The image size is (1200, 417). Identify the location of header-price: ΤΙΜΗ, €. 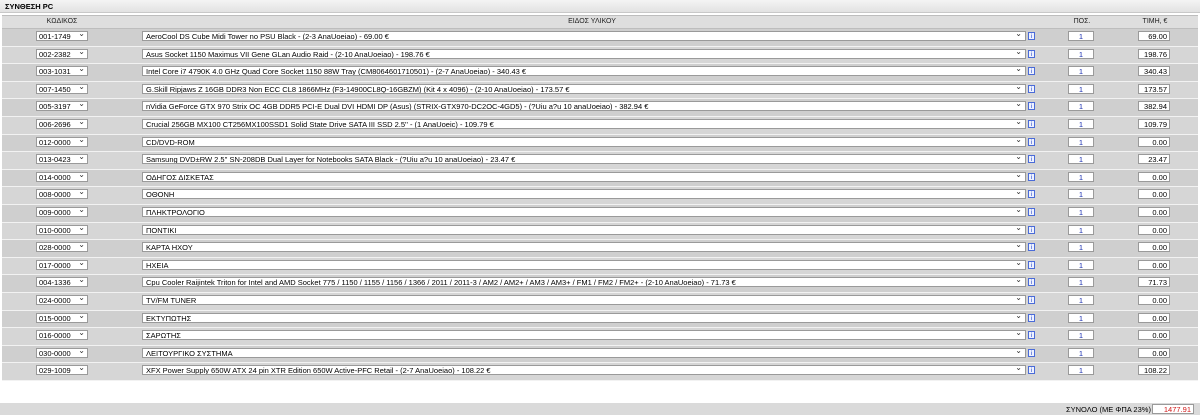
(1155, 21).